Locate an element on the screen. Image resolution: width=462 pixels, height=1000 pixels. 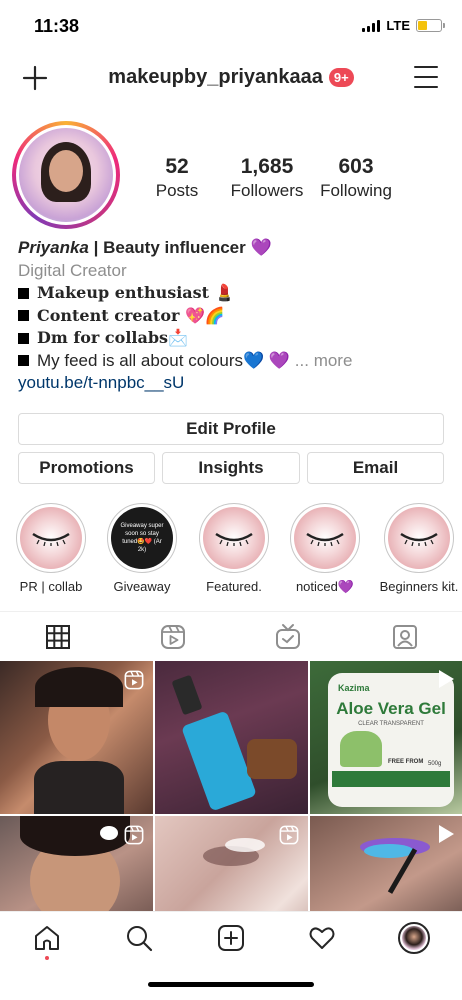
nav-search is located at coordinates (139, 938).